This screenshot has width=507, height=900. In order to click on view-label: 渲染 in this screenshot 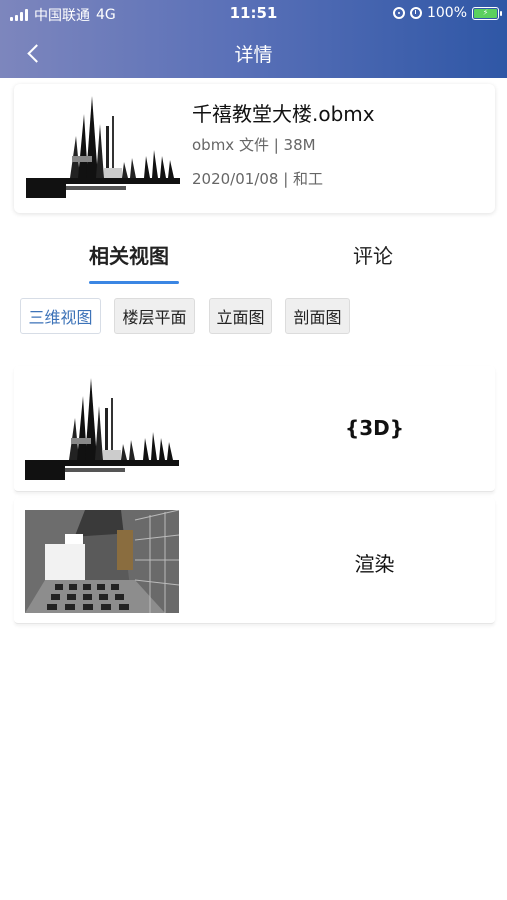, I will do `click(374, 564)`.